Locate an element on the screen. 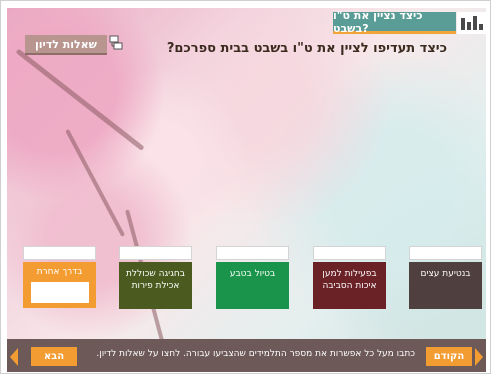  option-label: בדרך אחרת is located at coordinates (59, 272).